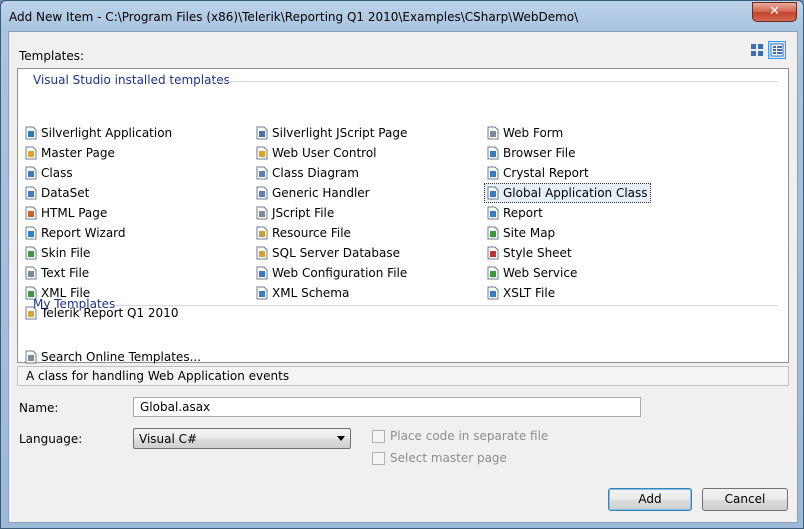 This screenshot has height=529, width=804. I want to click on template-item: HTML Page, so click(66, 213).